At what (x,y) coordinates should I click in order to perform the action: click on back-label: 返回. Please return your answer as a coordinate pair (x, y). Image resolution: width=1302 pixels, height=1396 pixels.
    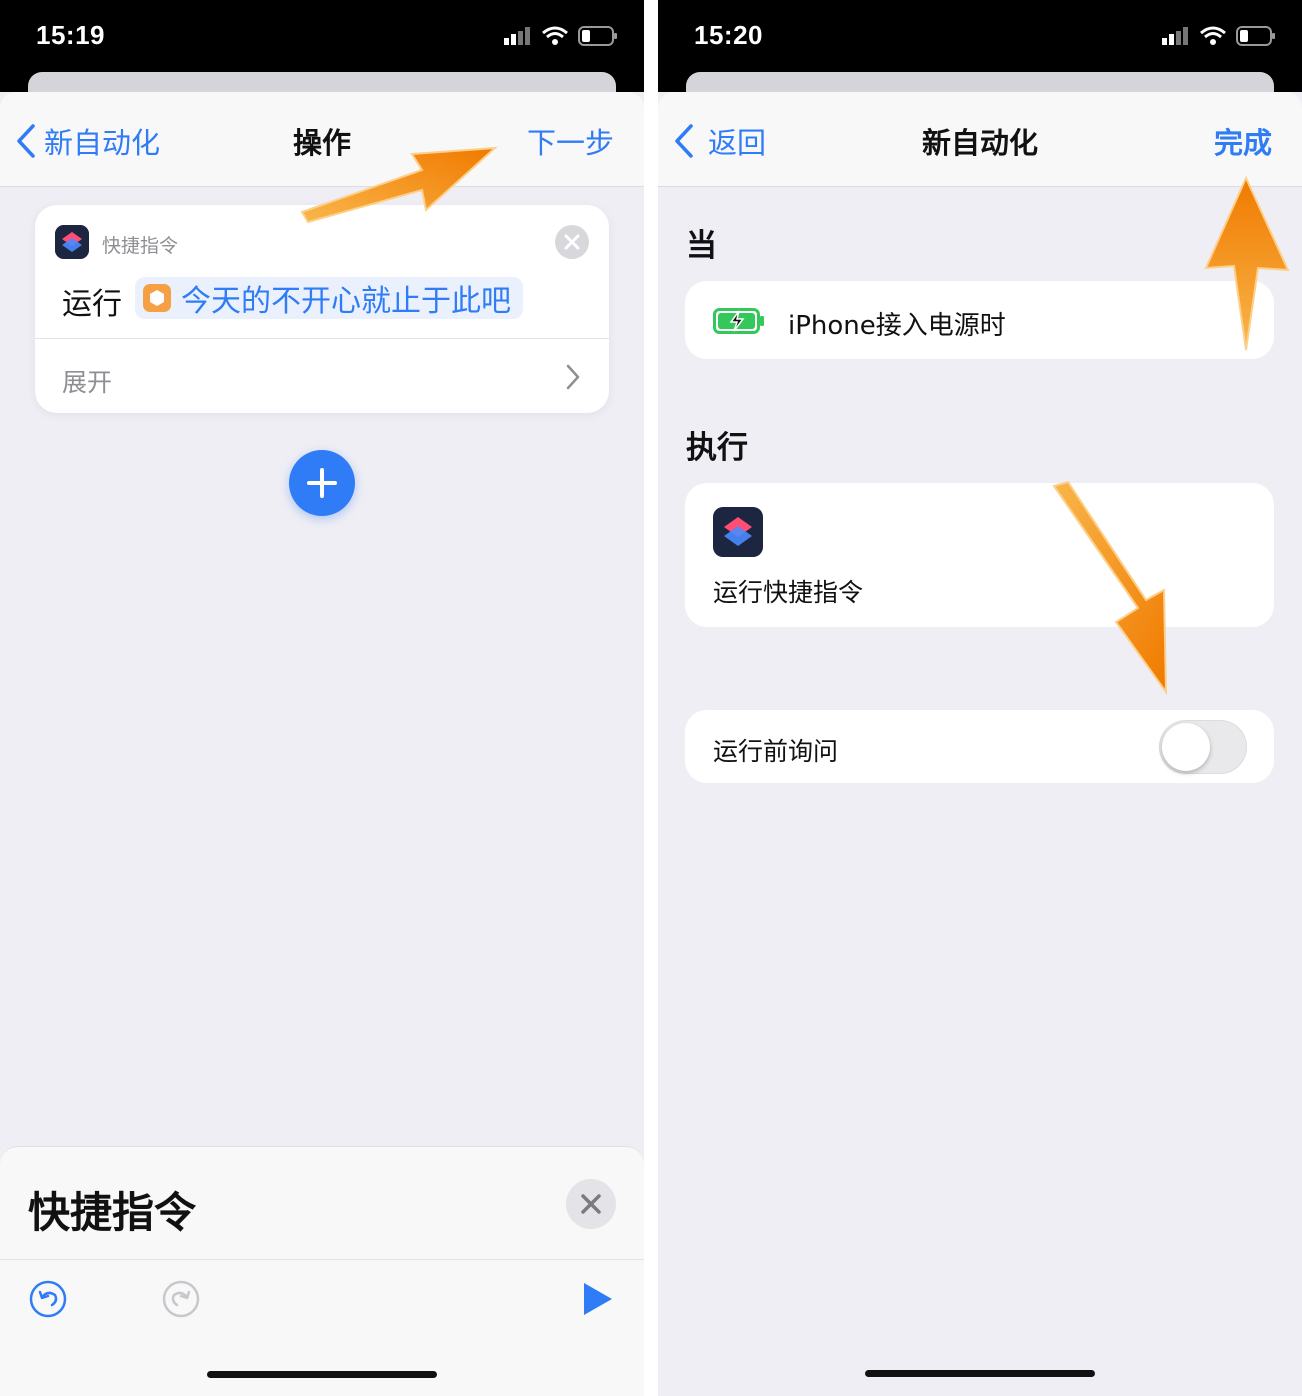
    Looking at the image, I should click on (737, 143).